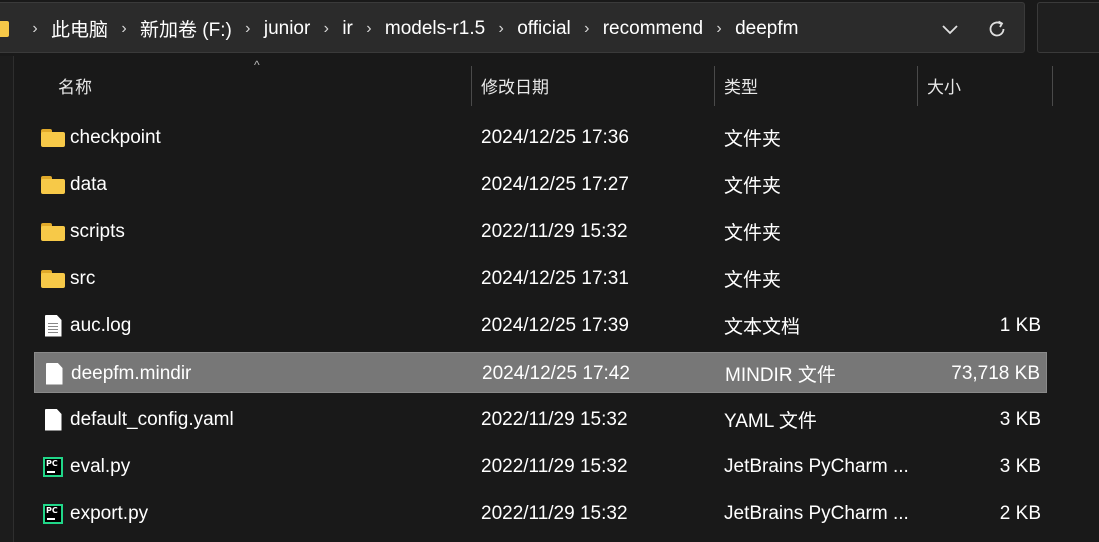 This screenshot has width=1099, height=542. I want to click on column-name: 名称, so click(75, 85).